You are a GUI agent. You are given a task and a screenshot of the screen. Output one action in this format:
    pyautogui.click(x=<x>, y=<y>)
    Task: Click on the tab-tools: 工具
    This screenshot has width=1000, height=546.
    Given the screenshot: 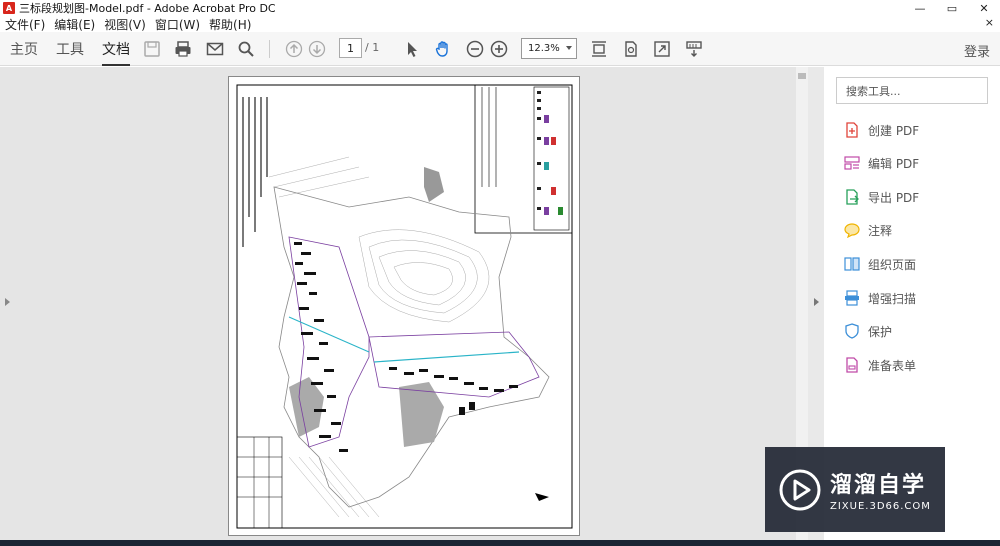 What is the action you would take?
    pyautogui.click(x=70, y=49)
    